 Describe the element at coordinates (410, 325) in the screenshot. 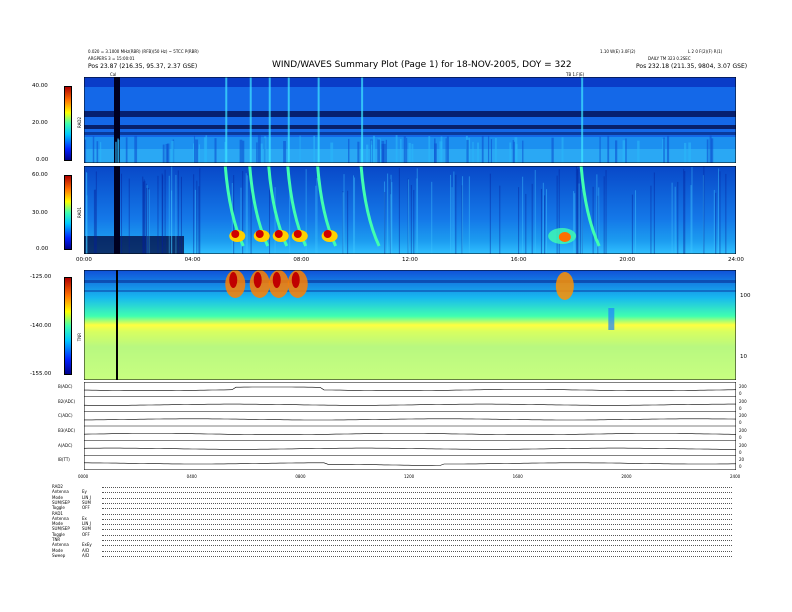

I see `tnr-spectrogram` at that location.